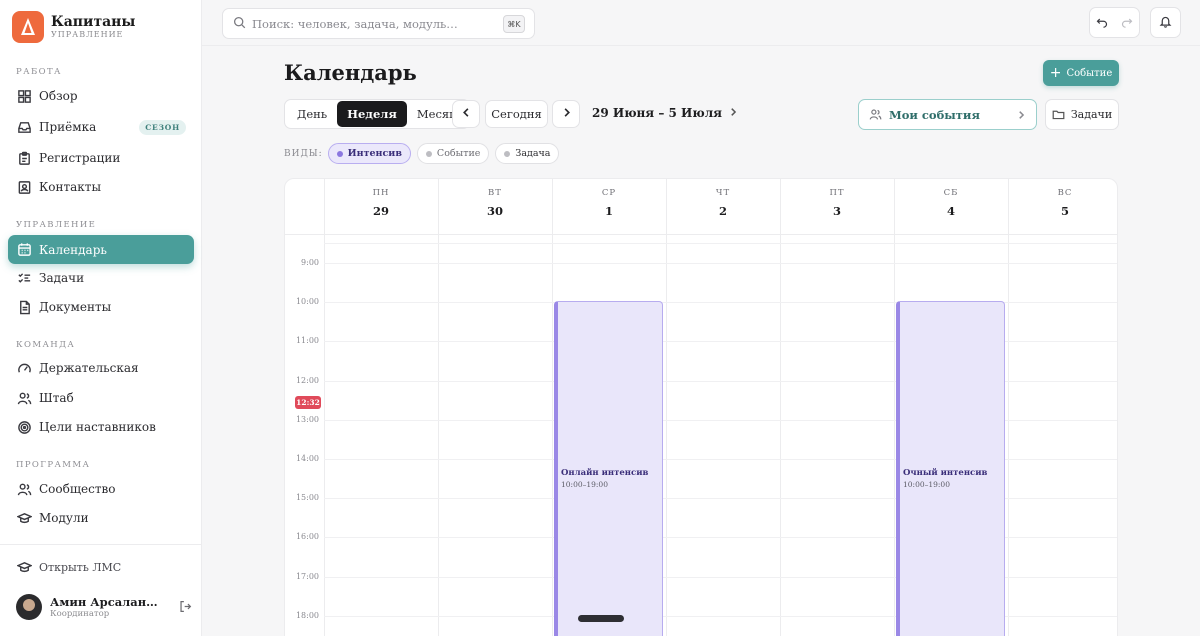 The image size is (1200, 636). What do you see at coordinates (101, 127) in the screenshot?
I see `sidebar-item-intake: Приёмка СЕЗОН` at bounding box center [101, 127].